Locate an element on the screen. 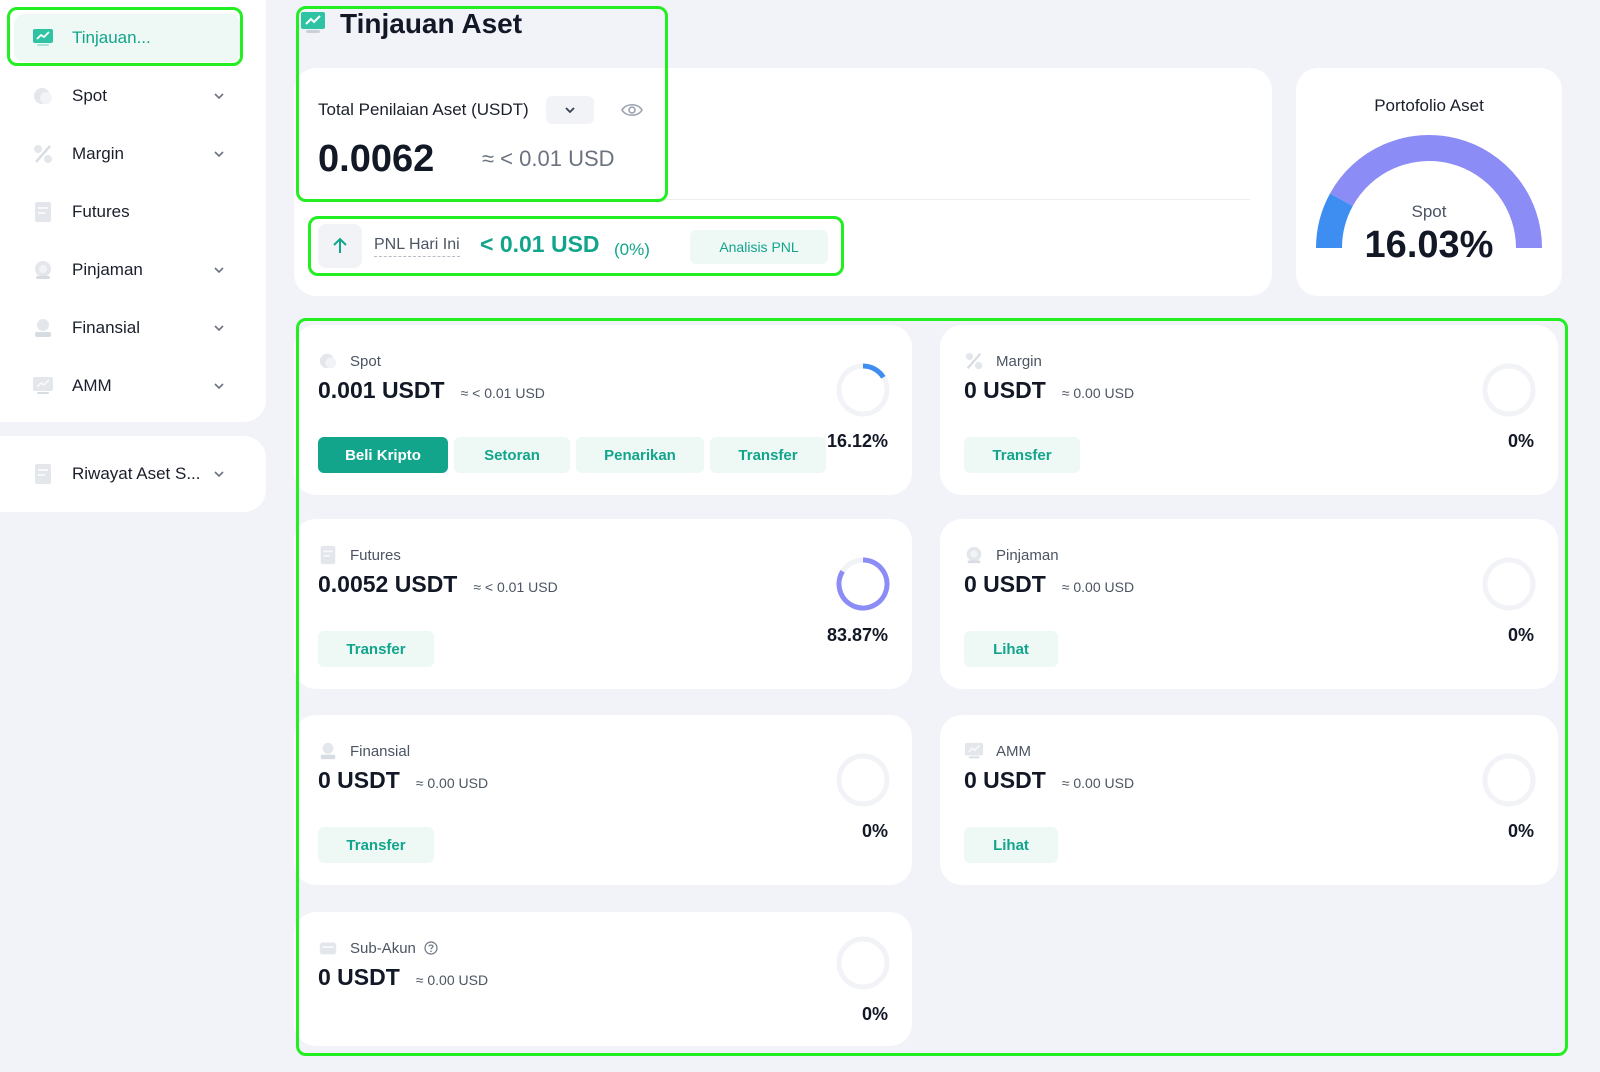 Image resolution: width=1600 pixels, height=1072 pixels. pnl-today-value: < 0.01 USD is located at coordinates (540, 244).